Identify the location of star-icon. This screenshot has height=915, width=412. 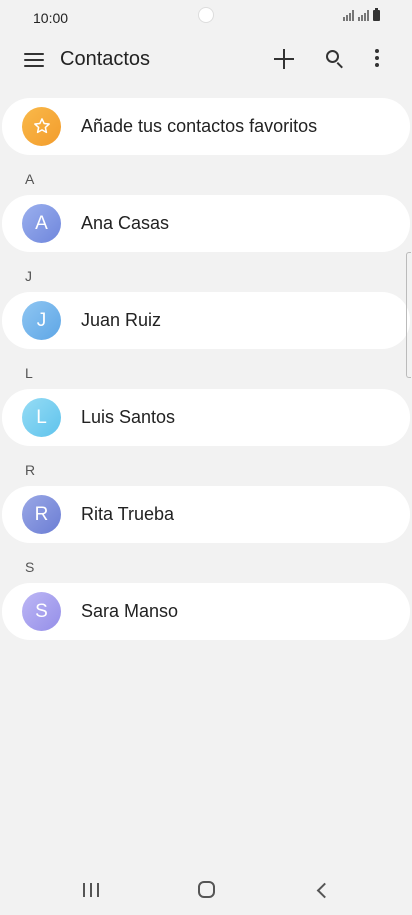
(41, 126).